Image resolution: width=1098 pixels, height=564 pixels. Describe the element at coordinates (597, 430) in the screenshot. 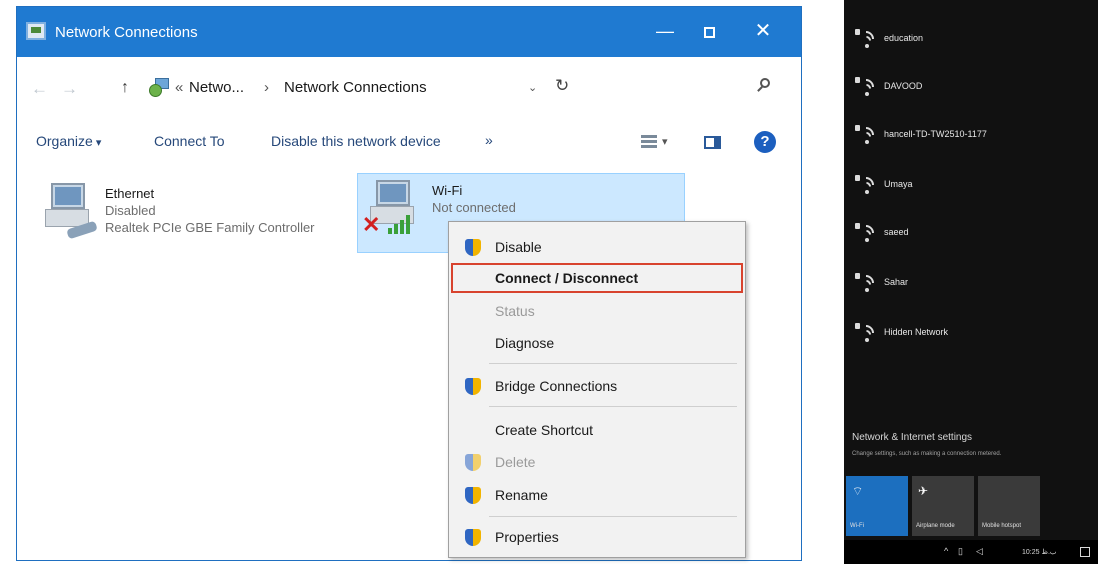

I see `menu-item-create-shortcut: Create Shortcut` at that location.